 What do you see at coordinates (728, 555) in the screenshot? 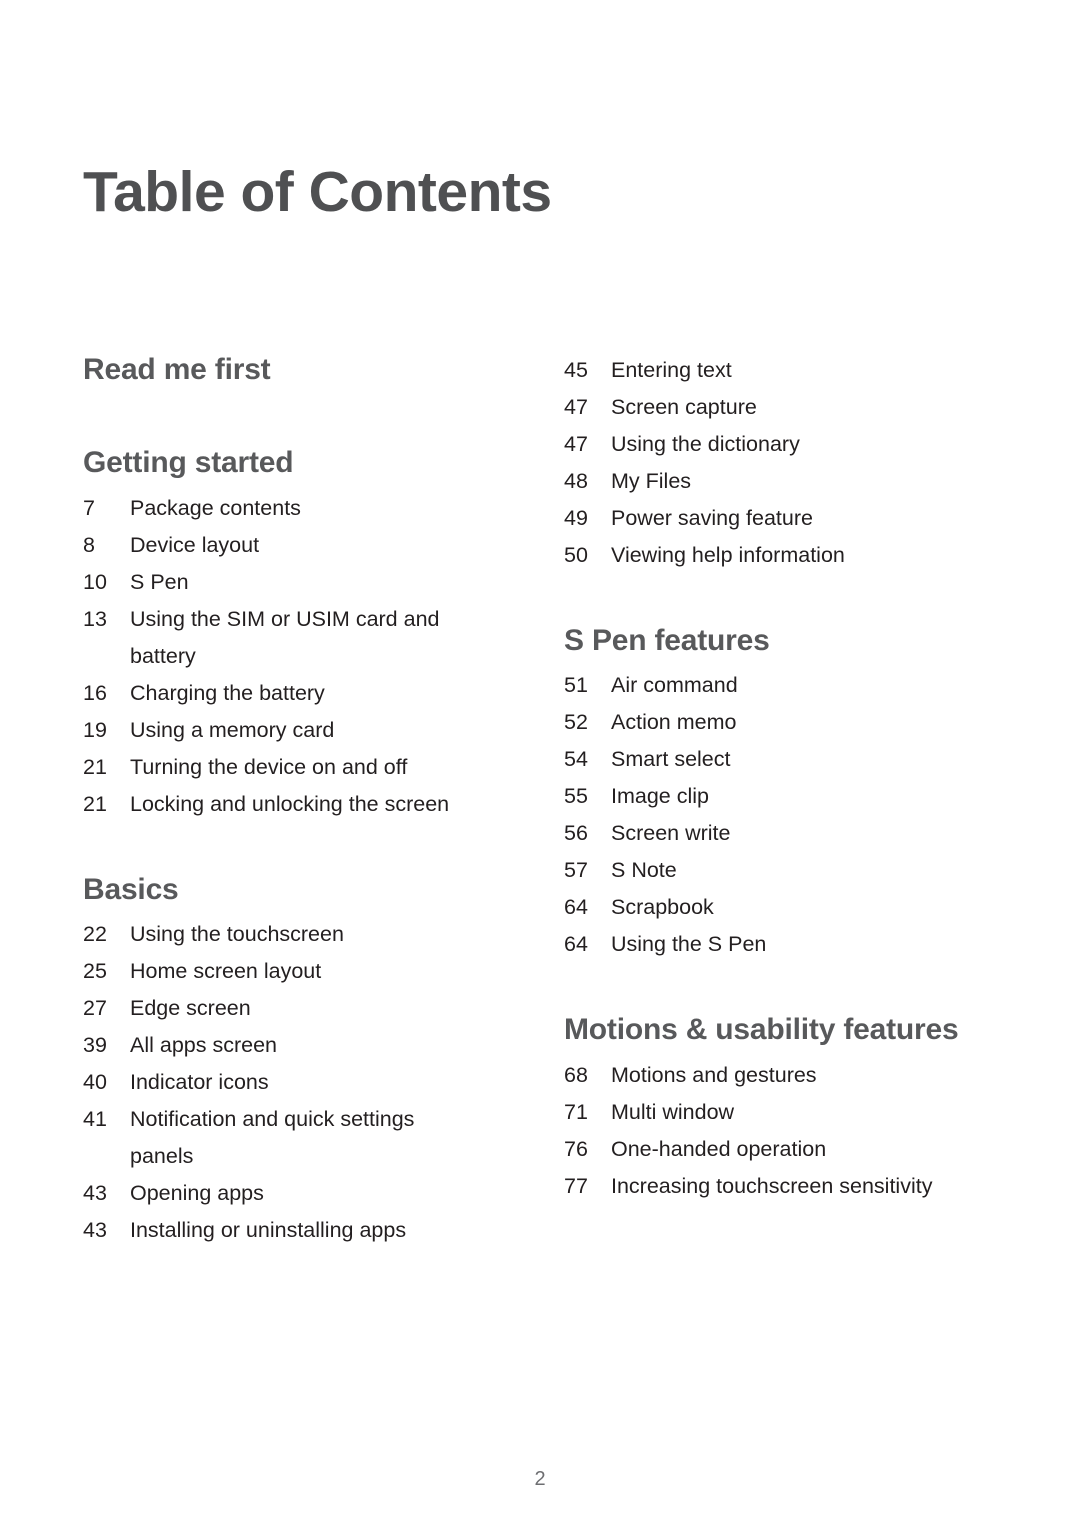
I see `toc-entry-title: Viewing help information` at bounding box center [728, 555].